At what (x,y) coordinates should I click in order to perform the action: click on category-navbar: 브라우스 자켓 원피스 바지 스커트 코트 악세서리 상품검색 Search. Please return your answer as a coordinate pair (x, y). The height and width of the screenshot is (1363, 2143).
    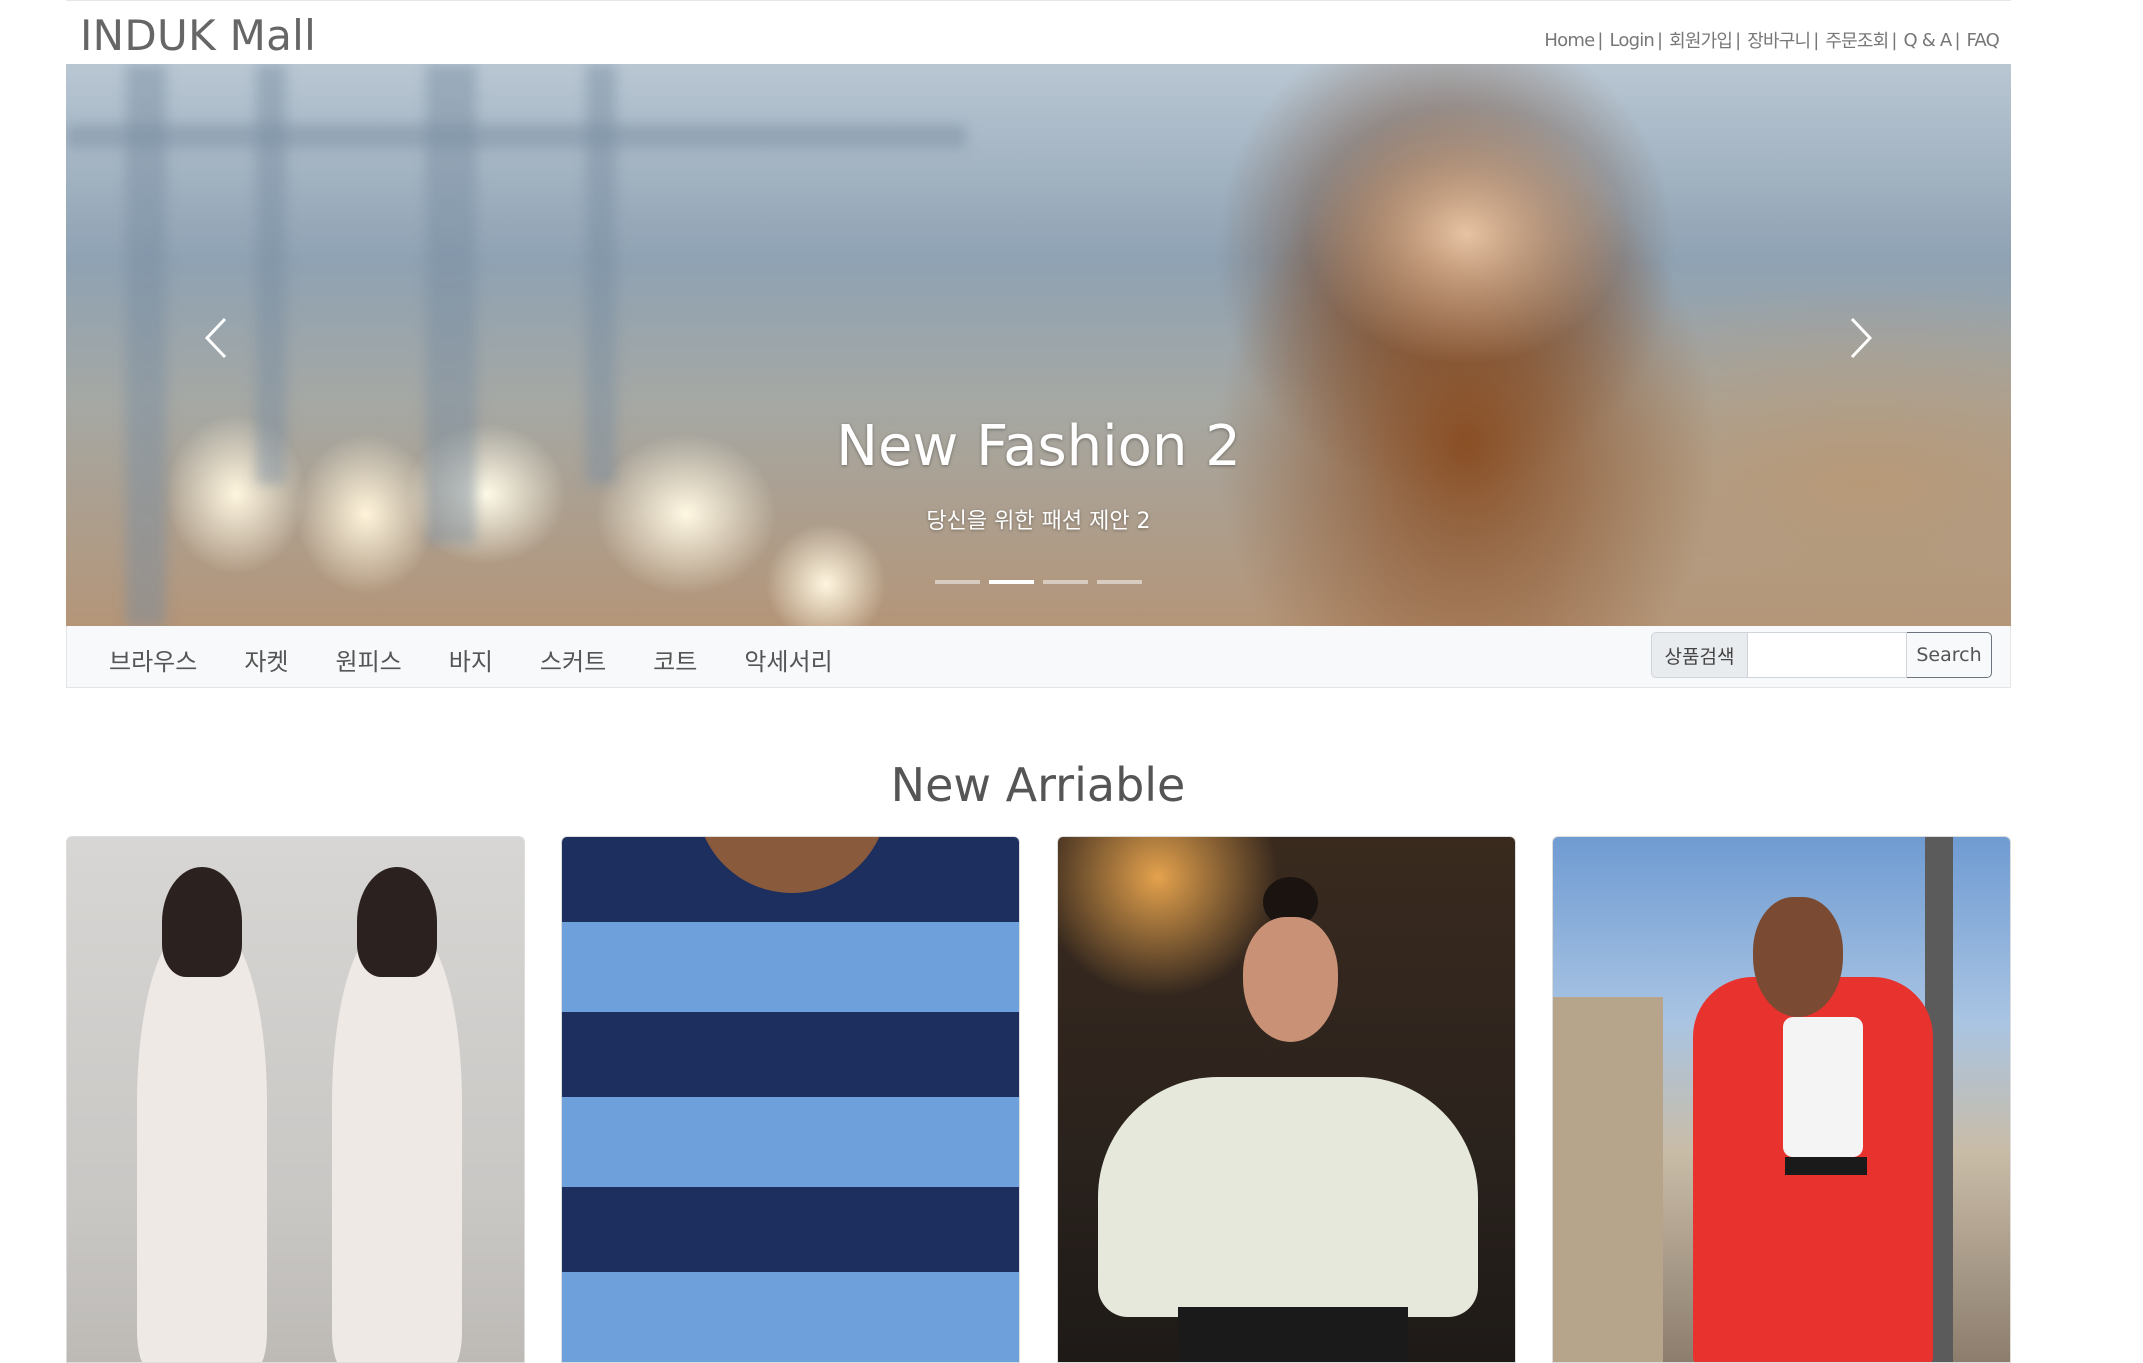
    Looking at the image, I should click on (1038, 657).